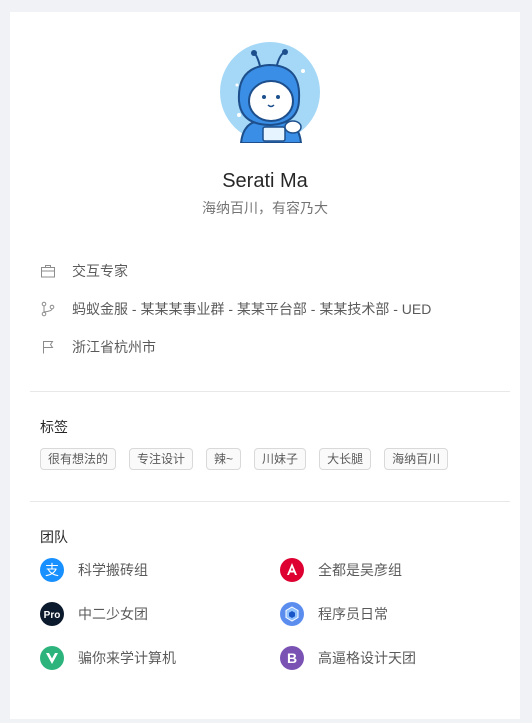 Image resolution: width=532 pixels, height=723 pixels. Describe the element at coordinates (360, 570) in the screenshot. I see `team-name: 全都是吴彦组` at that location.